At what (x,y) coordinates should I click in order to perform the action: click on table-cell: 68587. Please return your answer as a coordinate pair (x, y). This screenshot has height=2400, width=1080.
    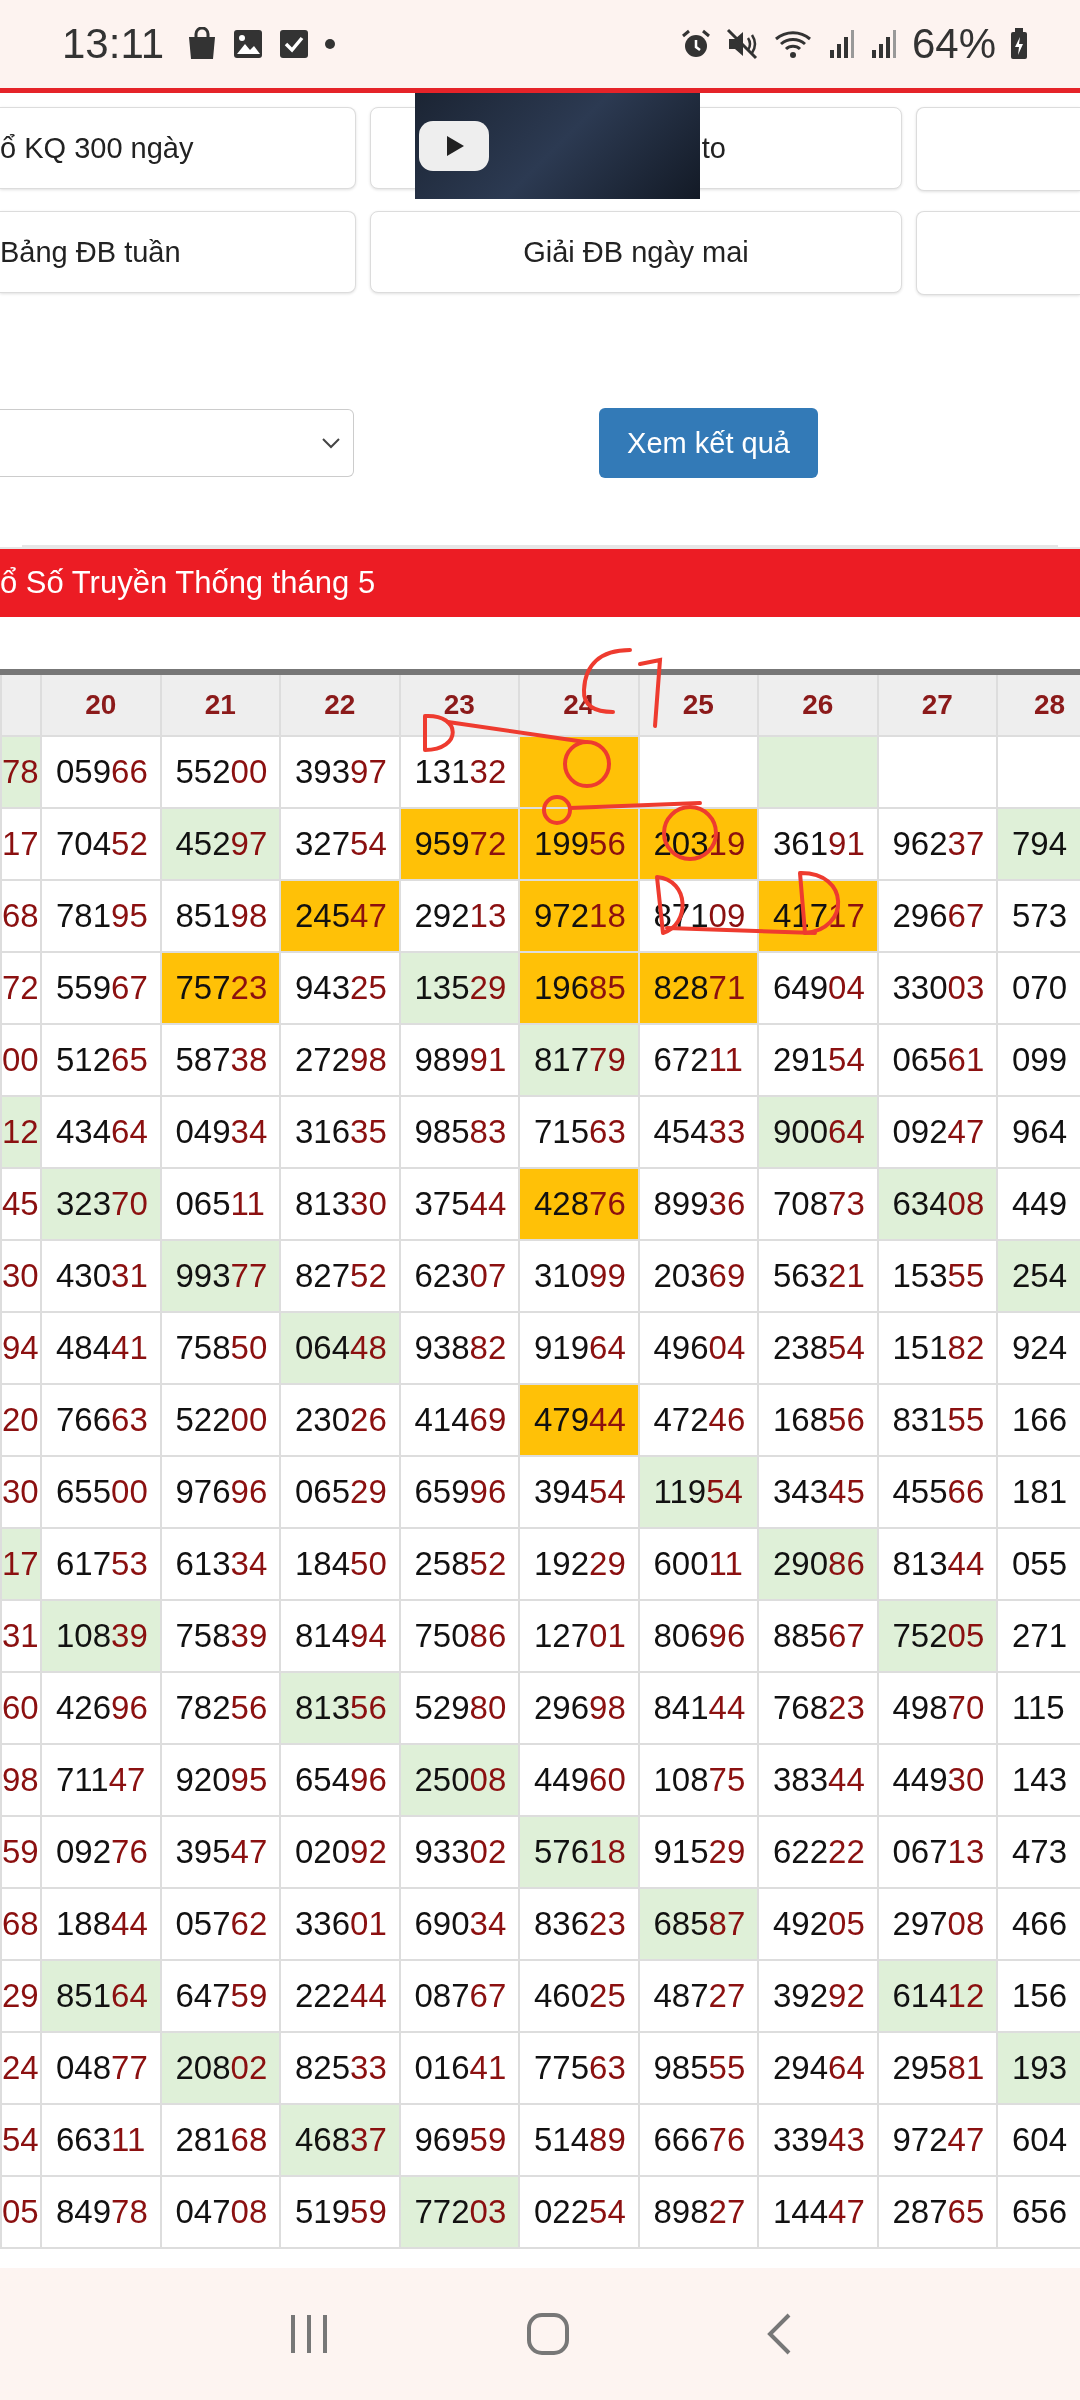
    Looking at the image, I should click on (698, 1924).